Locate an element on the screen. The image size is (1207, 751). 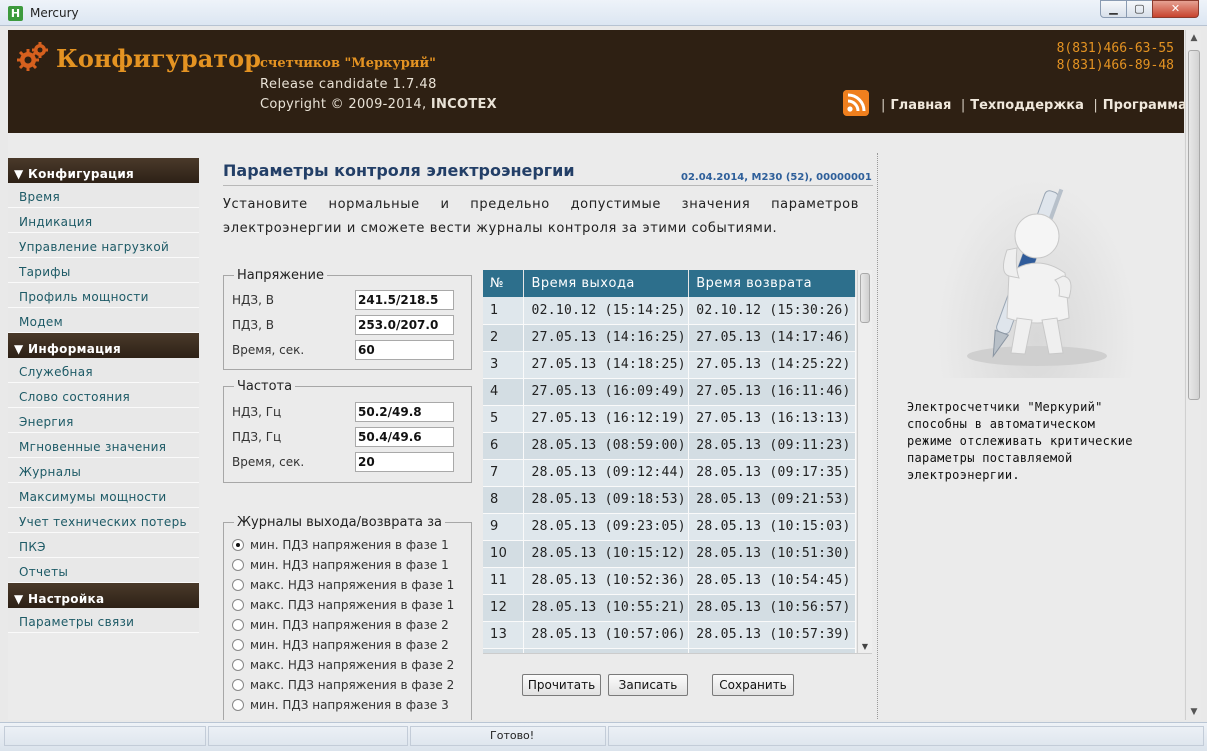
sidebar-item-status-word: Слово состояния is located at coordinates (103, 395).